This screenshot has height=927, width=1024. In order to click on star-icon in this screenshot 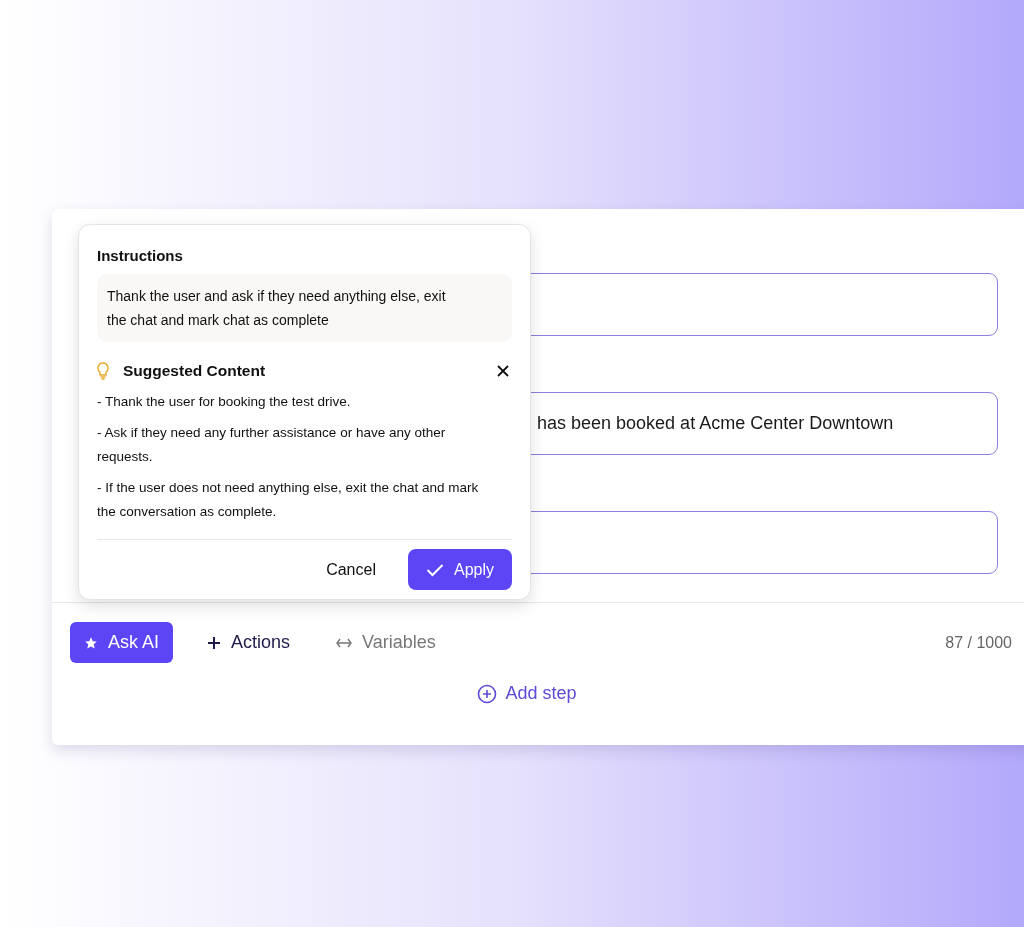, I will do `click(91, 642)`.